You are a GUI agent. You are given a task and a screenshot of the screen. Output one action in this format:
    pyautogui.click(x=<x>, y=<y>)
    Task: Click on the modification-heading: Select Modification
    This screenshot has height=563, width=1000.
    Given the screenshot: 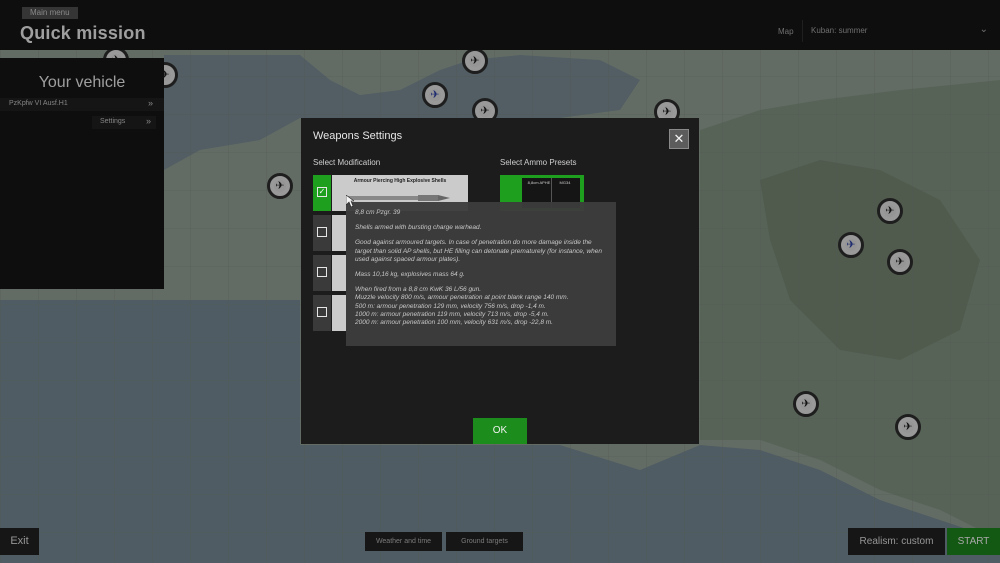 What is the action you would take?
    pyautogui.click(x=347, y=162)
    